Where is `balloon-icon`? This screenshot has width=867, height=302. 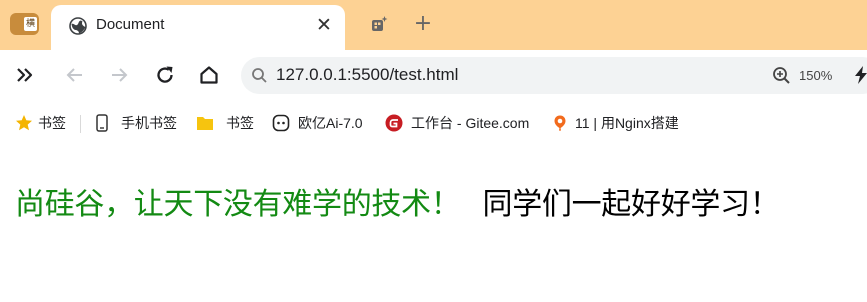 balloon-icon is located at coordinates (560, 123).